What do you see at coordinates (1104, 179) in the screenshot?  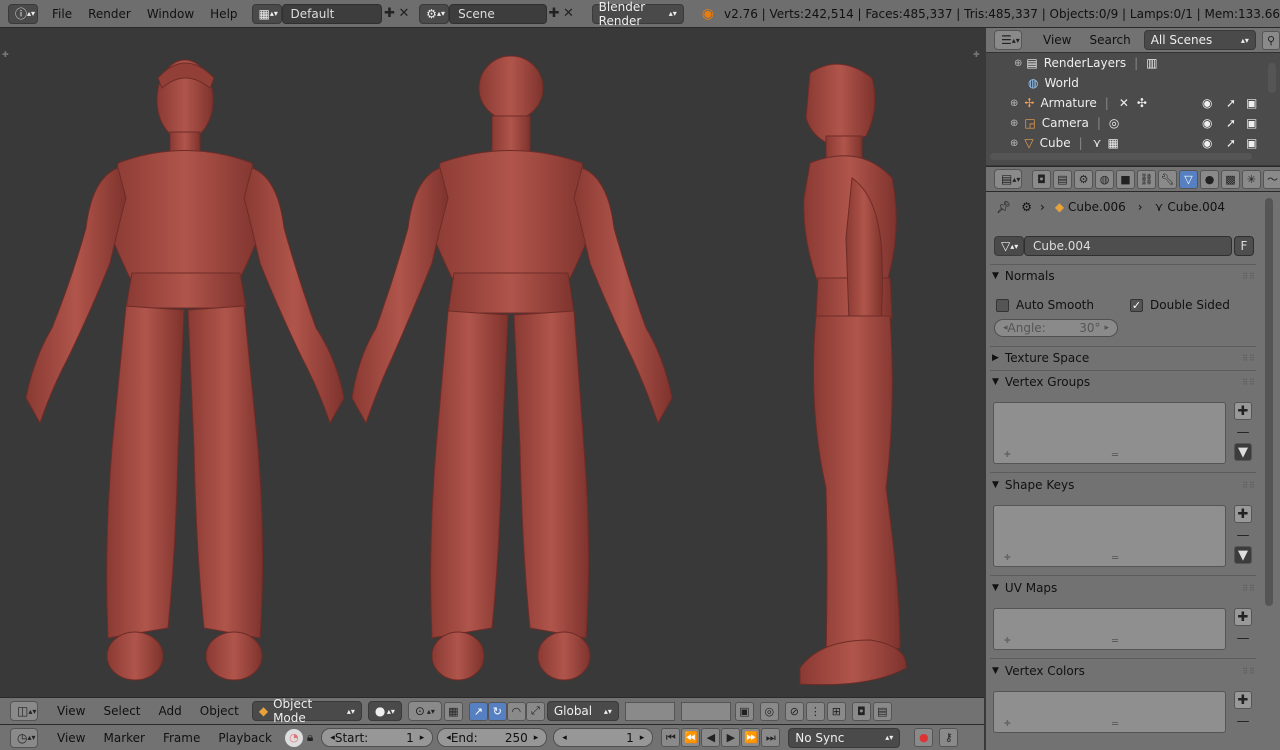 I see `world-tab-icon: ◍` at bounding box center [1104, 179].